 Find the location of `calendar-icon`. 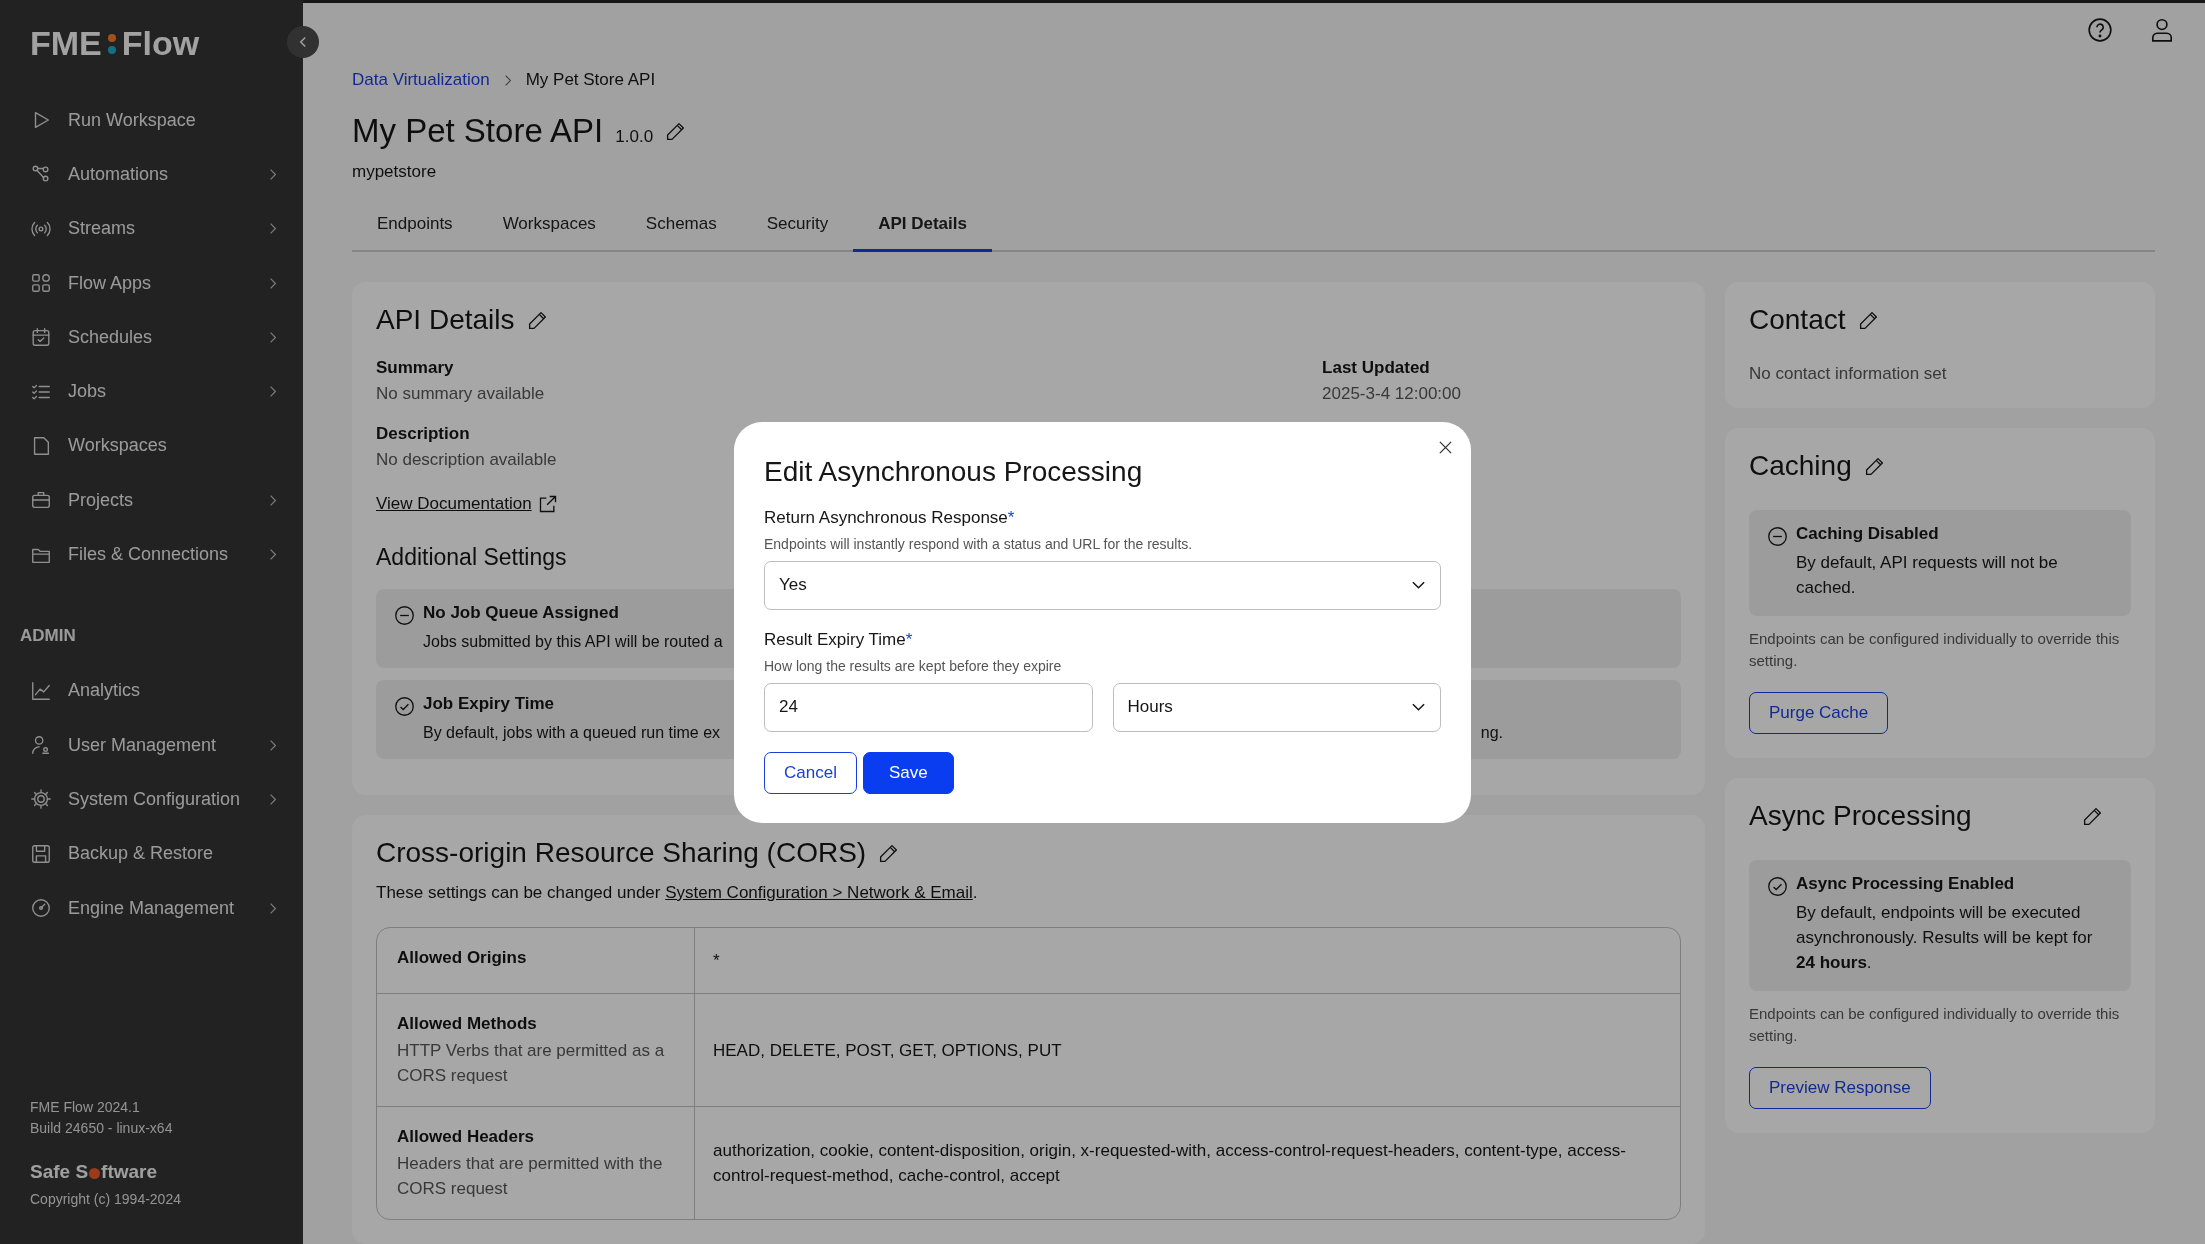

calendar-icon is located at coordinates (41, 337).